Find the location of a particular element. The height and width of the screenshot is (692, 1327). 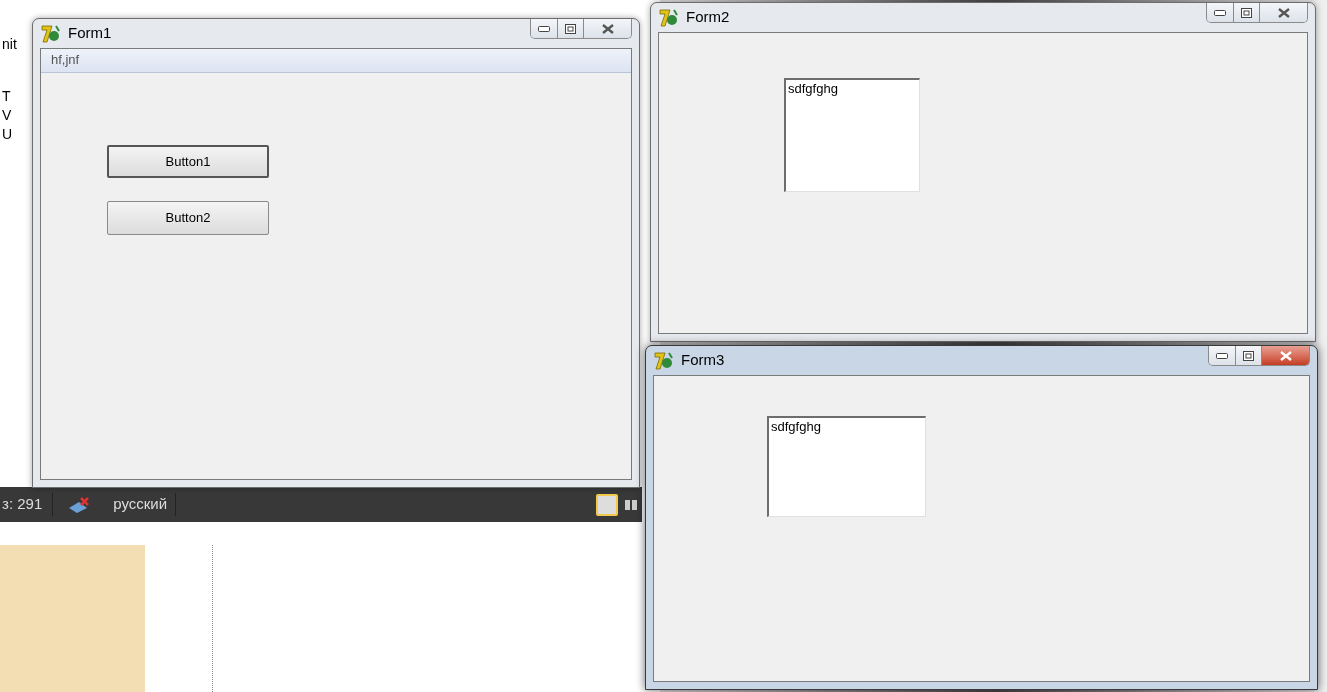

document-text: nit is located at coordinates (9, 44).